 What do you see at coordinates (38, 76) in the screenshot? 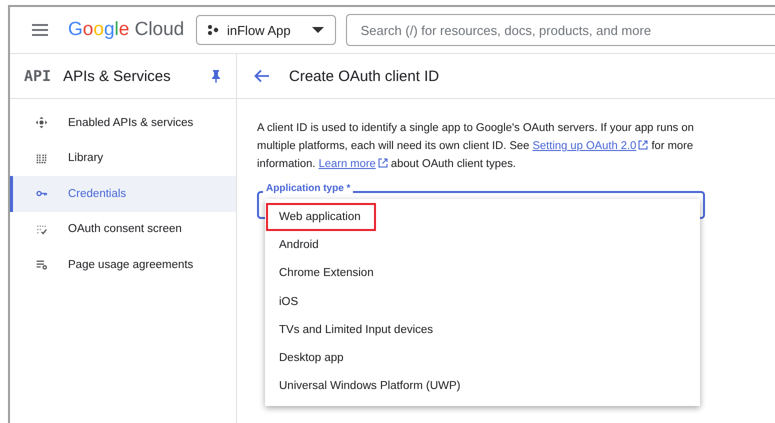
I see `api-label: API` at bounding box center [38, 76].